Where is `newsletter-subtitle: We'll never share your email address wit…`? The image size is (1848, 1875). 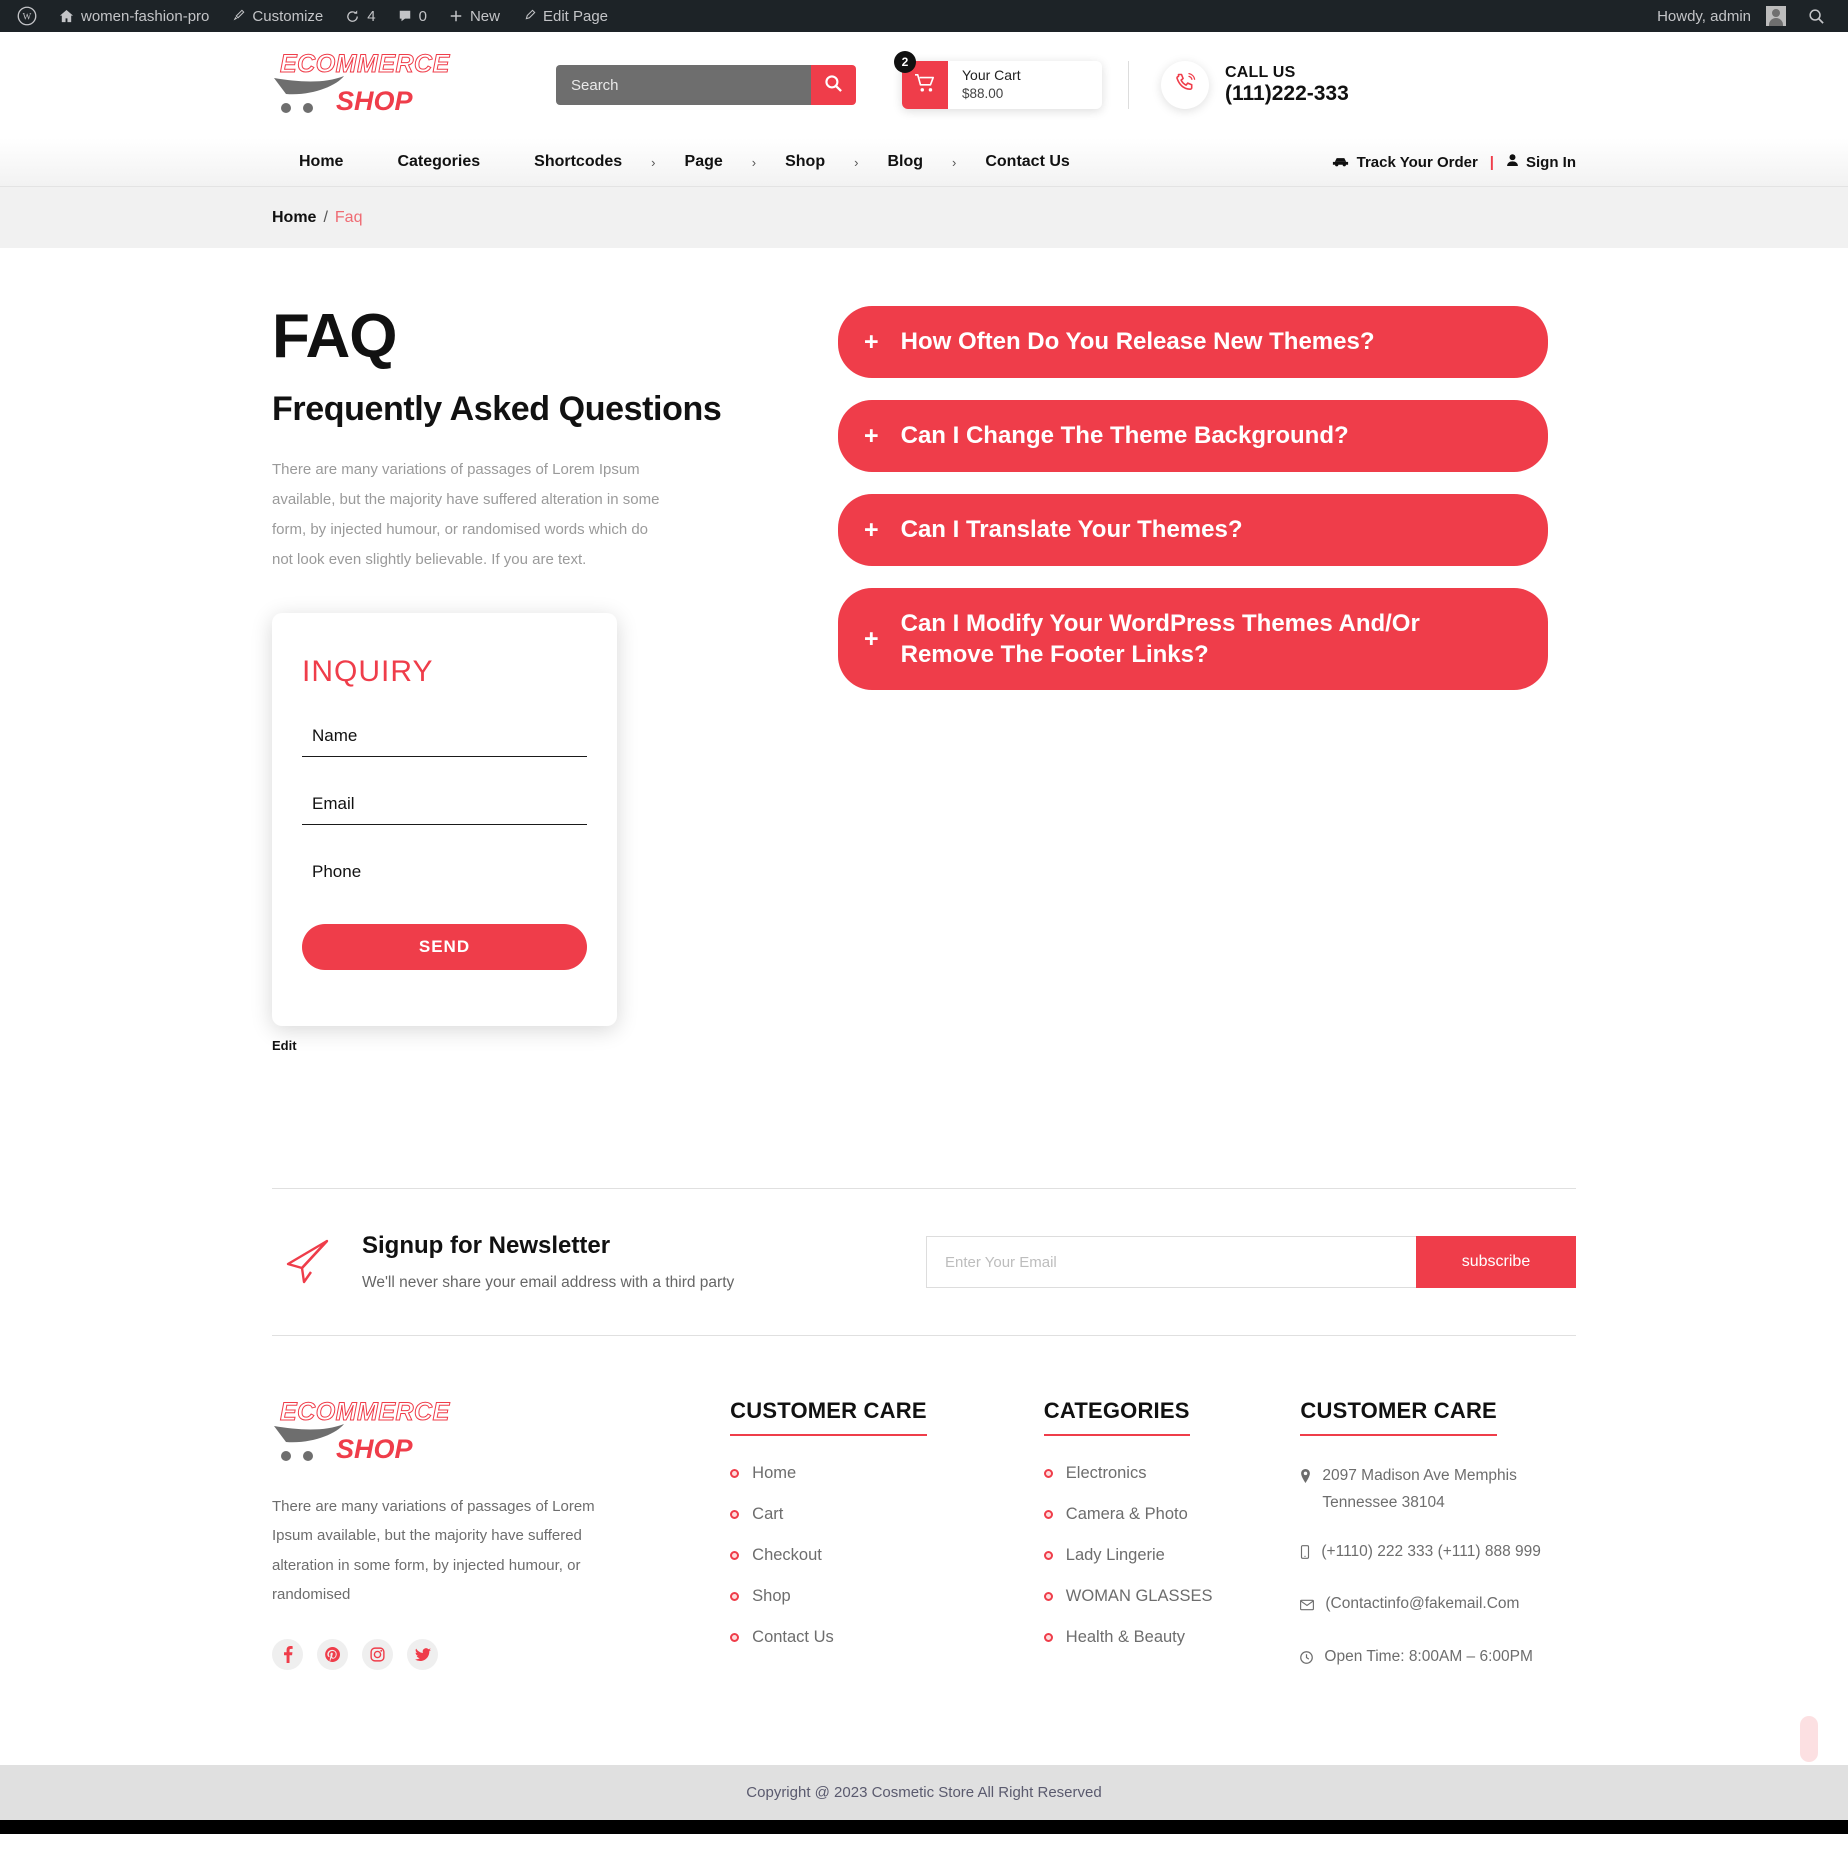
newsletter-subtitle: We'll never share your email address wit… is located at coordinates (548, 1282).